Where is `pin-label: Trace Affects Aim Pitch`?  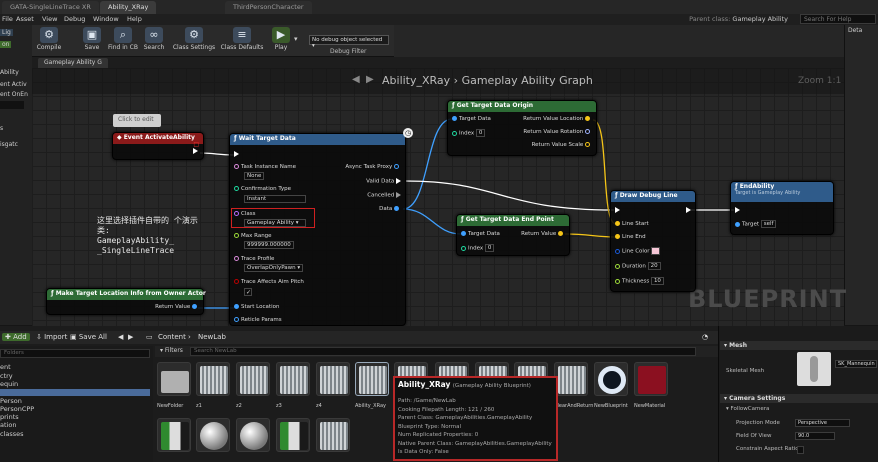
pin-label: Trace Affects Aim Pitch is located at coordinates (272, 282).